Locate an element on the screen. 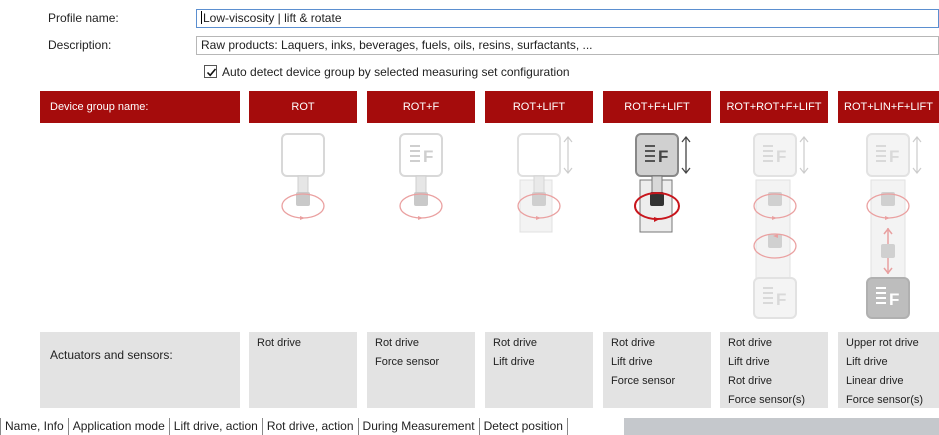  group-header-rot-lin-f-lift: ROT+LIN+F+LIFT is located at coordinates (888, 107).